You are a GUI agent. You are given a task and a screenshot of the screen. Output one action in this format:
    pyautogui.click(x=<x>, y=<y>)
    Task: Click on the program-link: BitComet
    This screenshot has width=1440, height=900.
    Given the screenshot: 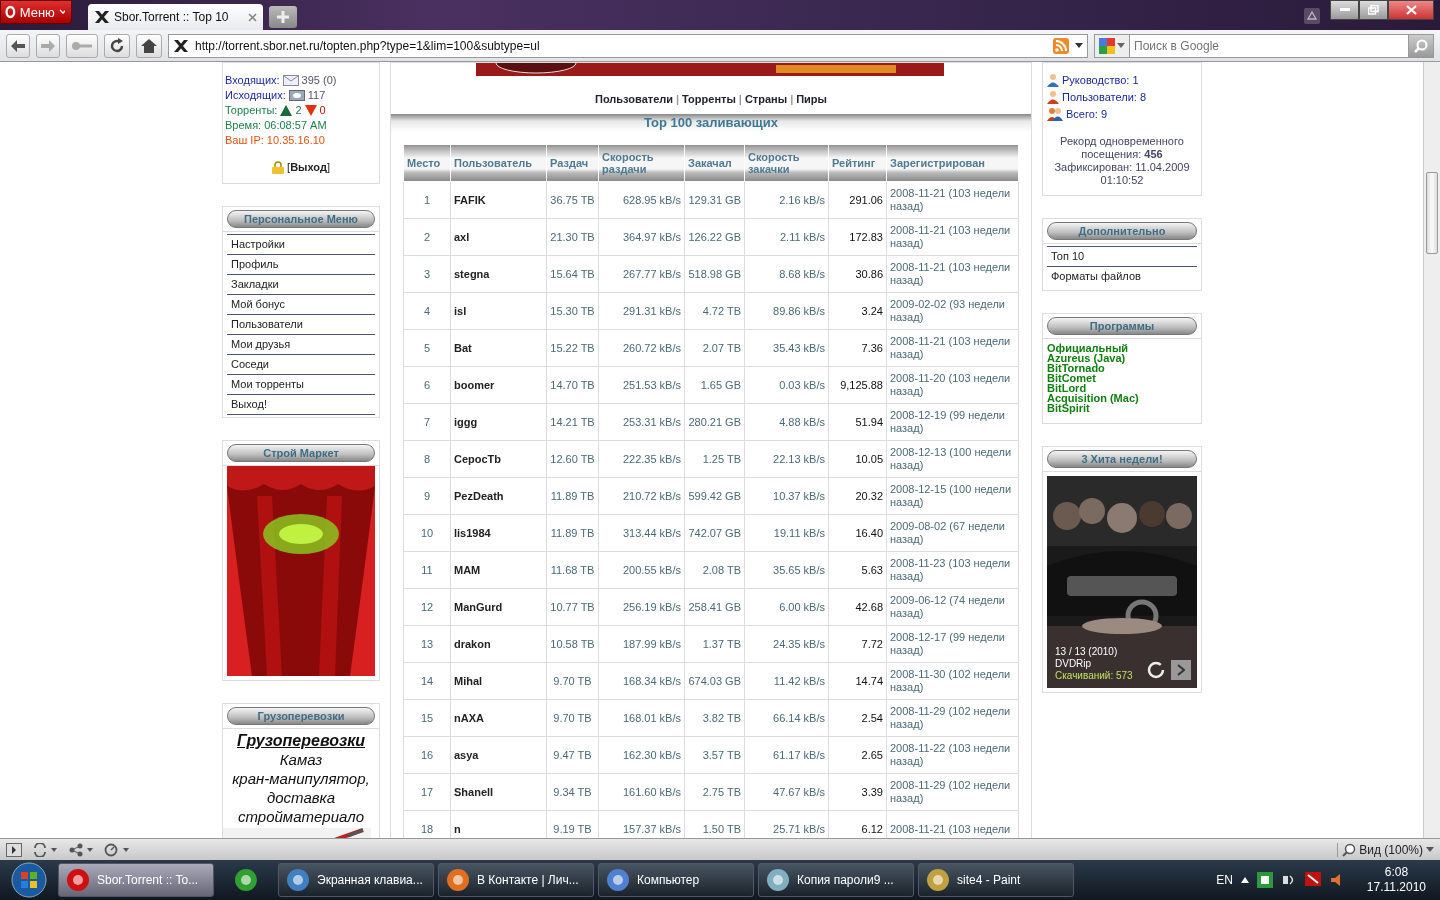 What is the action you would take?
    pyautogui.click(x=1122, y=378)
    